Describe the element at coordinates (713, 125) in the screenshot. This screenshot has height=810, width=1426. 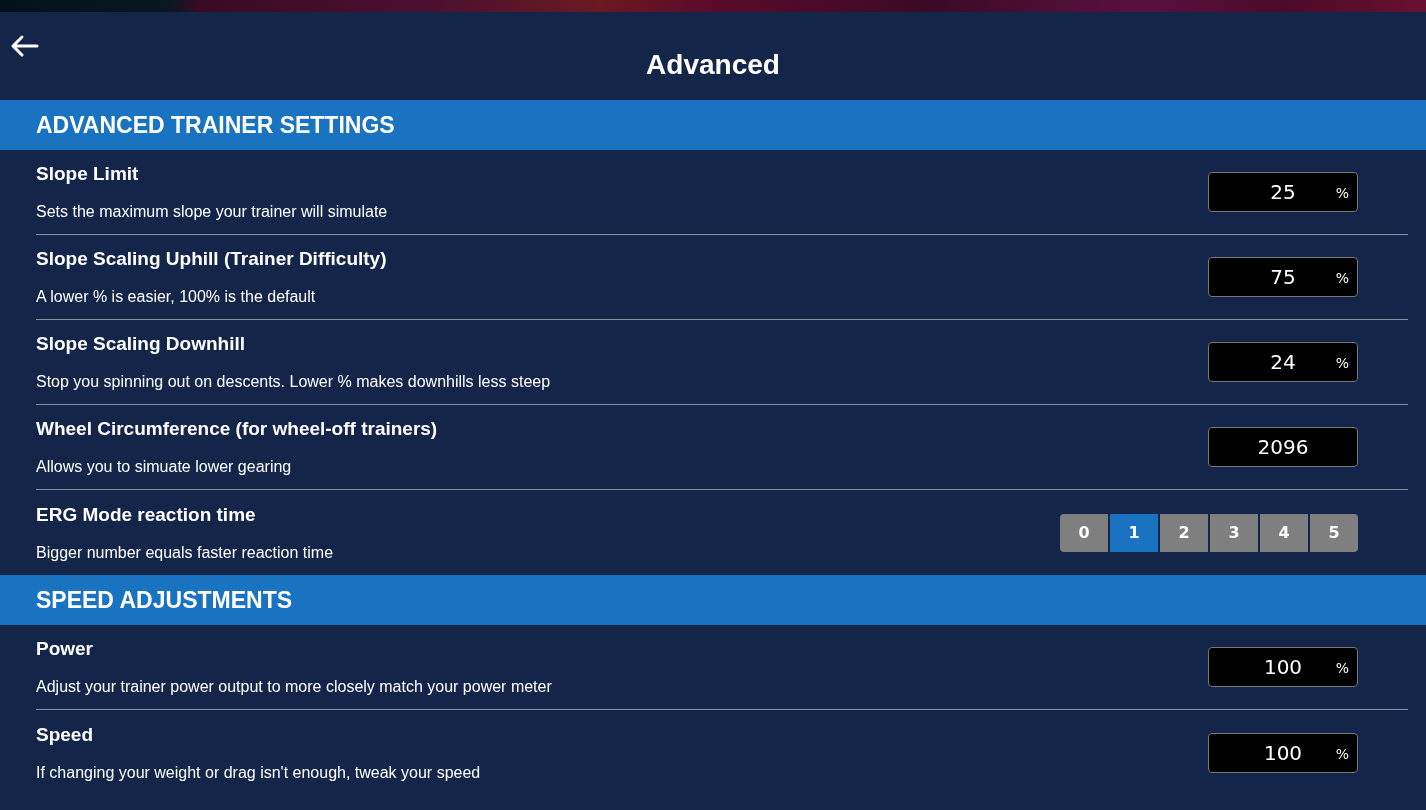
I see `section-header: ADVANCED TRAINER SETTINGS` at that location.